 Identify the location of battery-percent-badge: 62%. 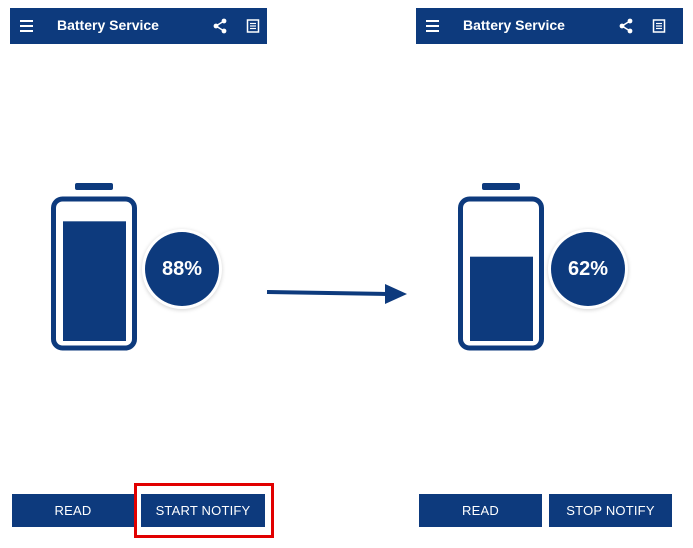
(588, 269).